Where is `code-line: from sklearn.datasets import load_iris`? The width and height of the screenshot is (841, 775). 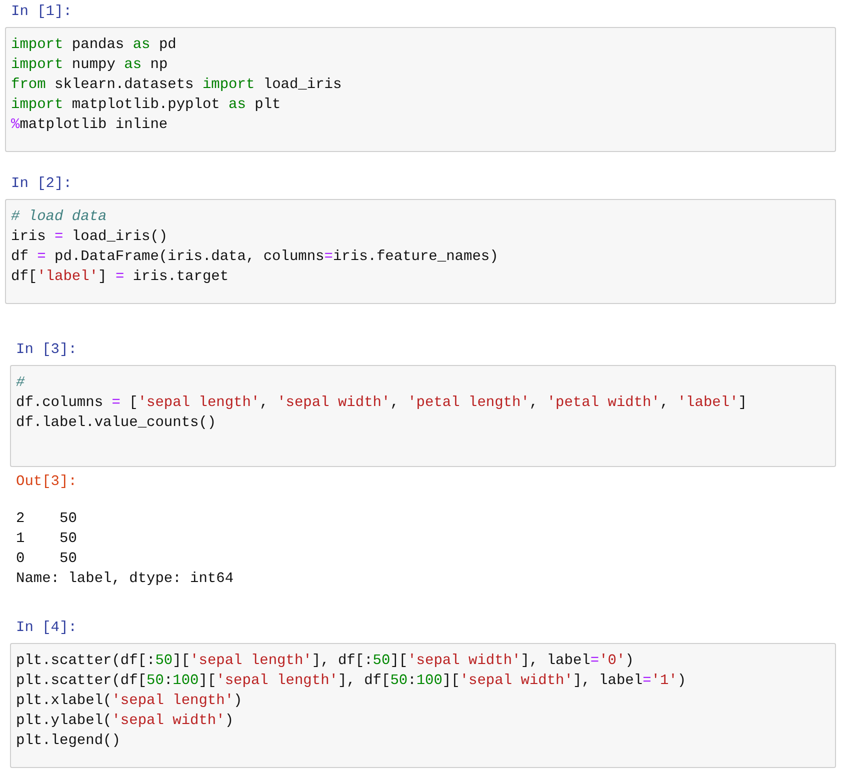 code-line: from sklearn.datasets import load_iris is located at coordinates (176, 85).